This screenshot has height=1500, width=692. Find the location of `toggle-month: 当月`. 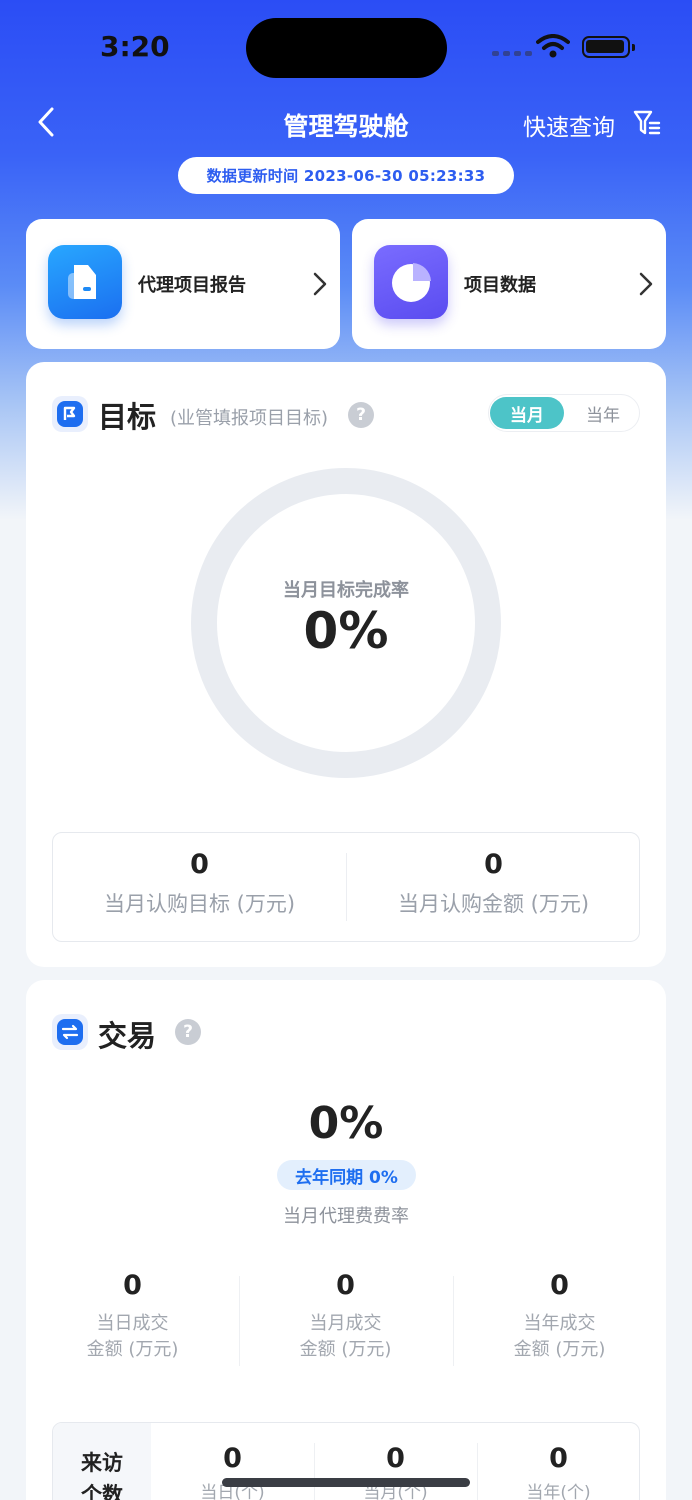

toggle-month: 当月 is located at coordinates (527, 413).